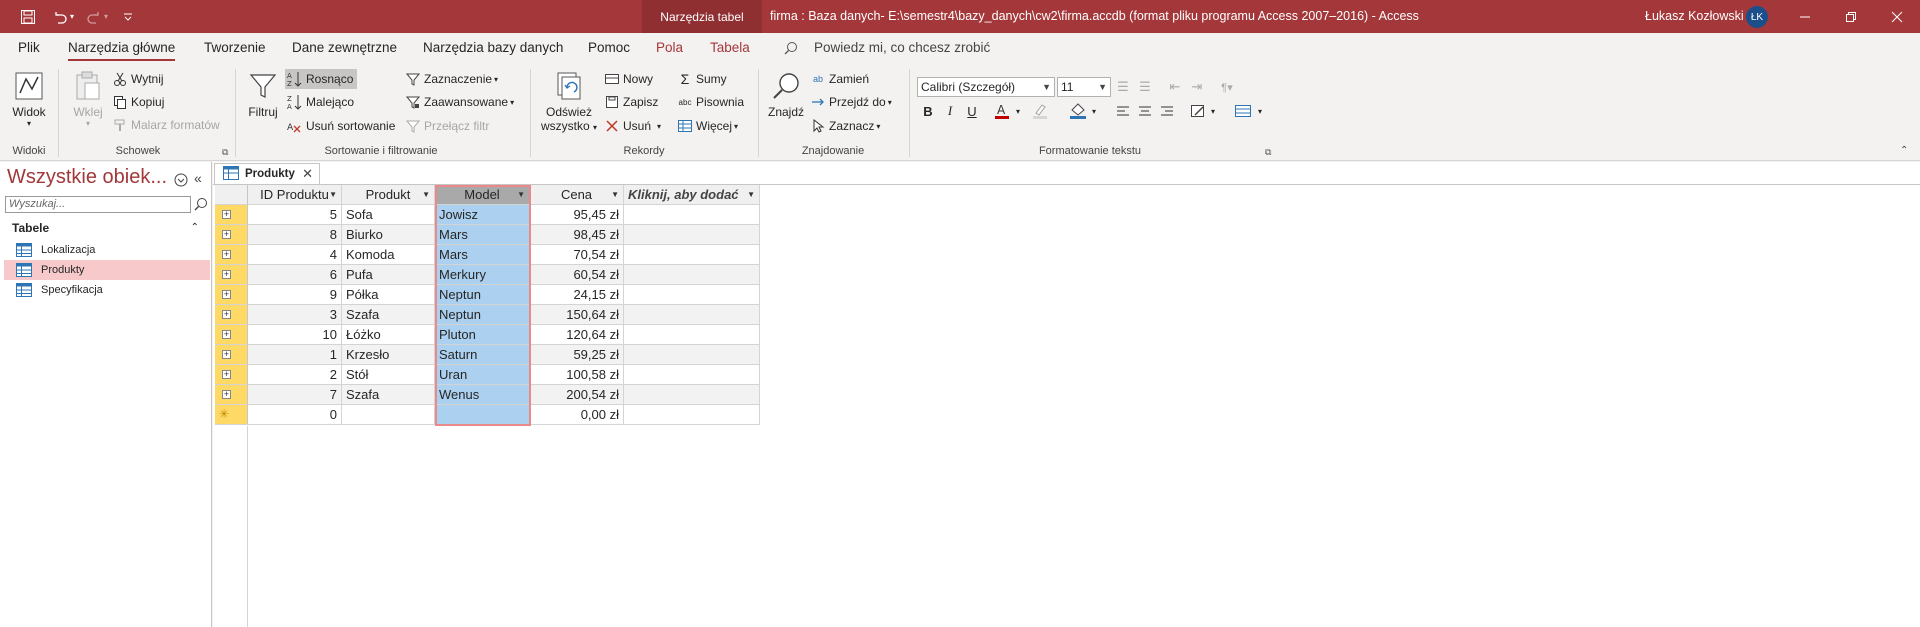 The image size is (1920, 627). I want to click on restore-icon, so click(1851, 16).